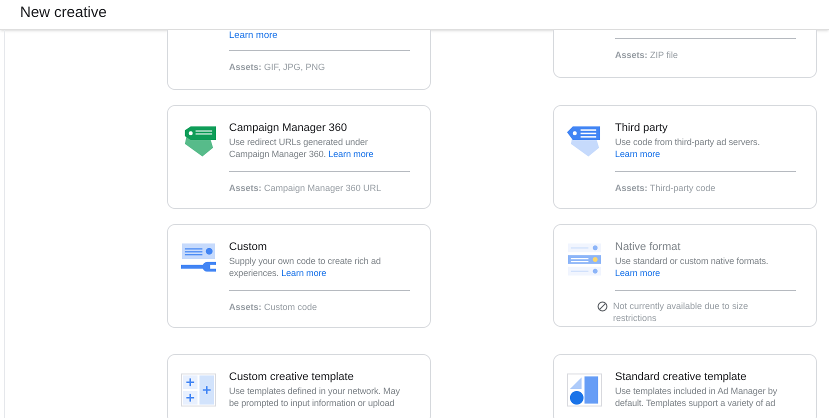  I want to click on assets-text: Assets: Custom code, so click(273, 307).